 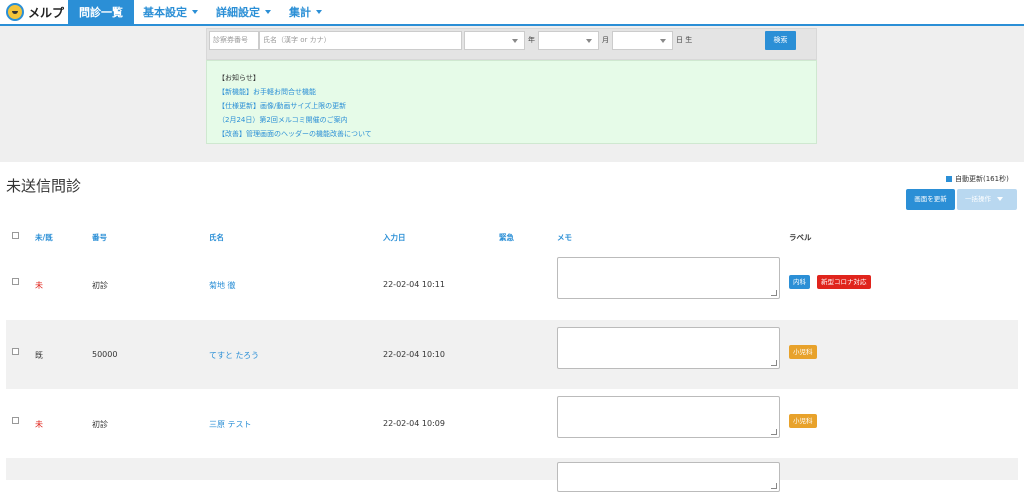 What do you see at coordinates (844, 282) in the screenshot?
I see `label-badge: 新型コロナ対応` at bounding box center [844, 282].